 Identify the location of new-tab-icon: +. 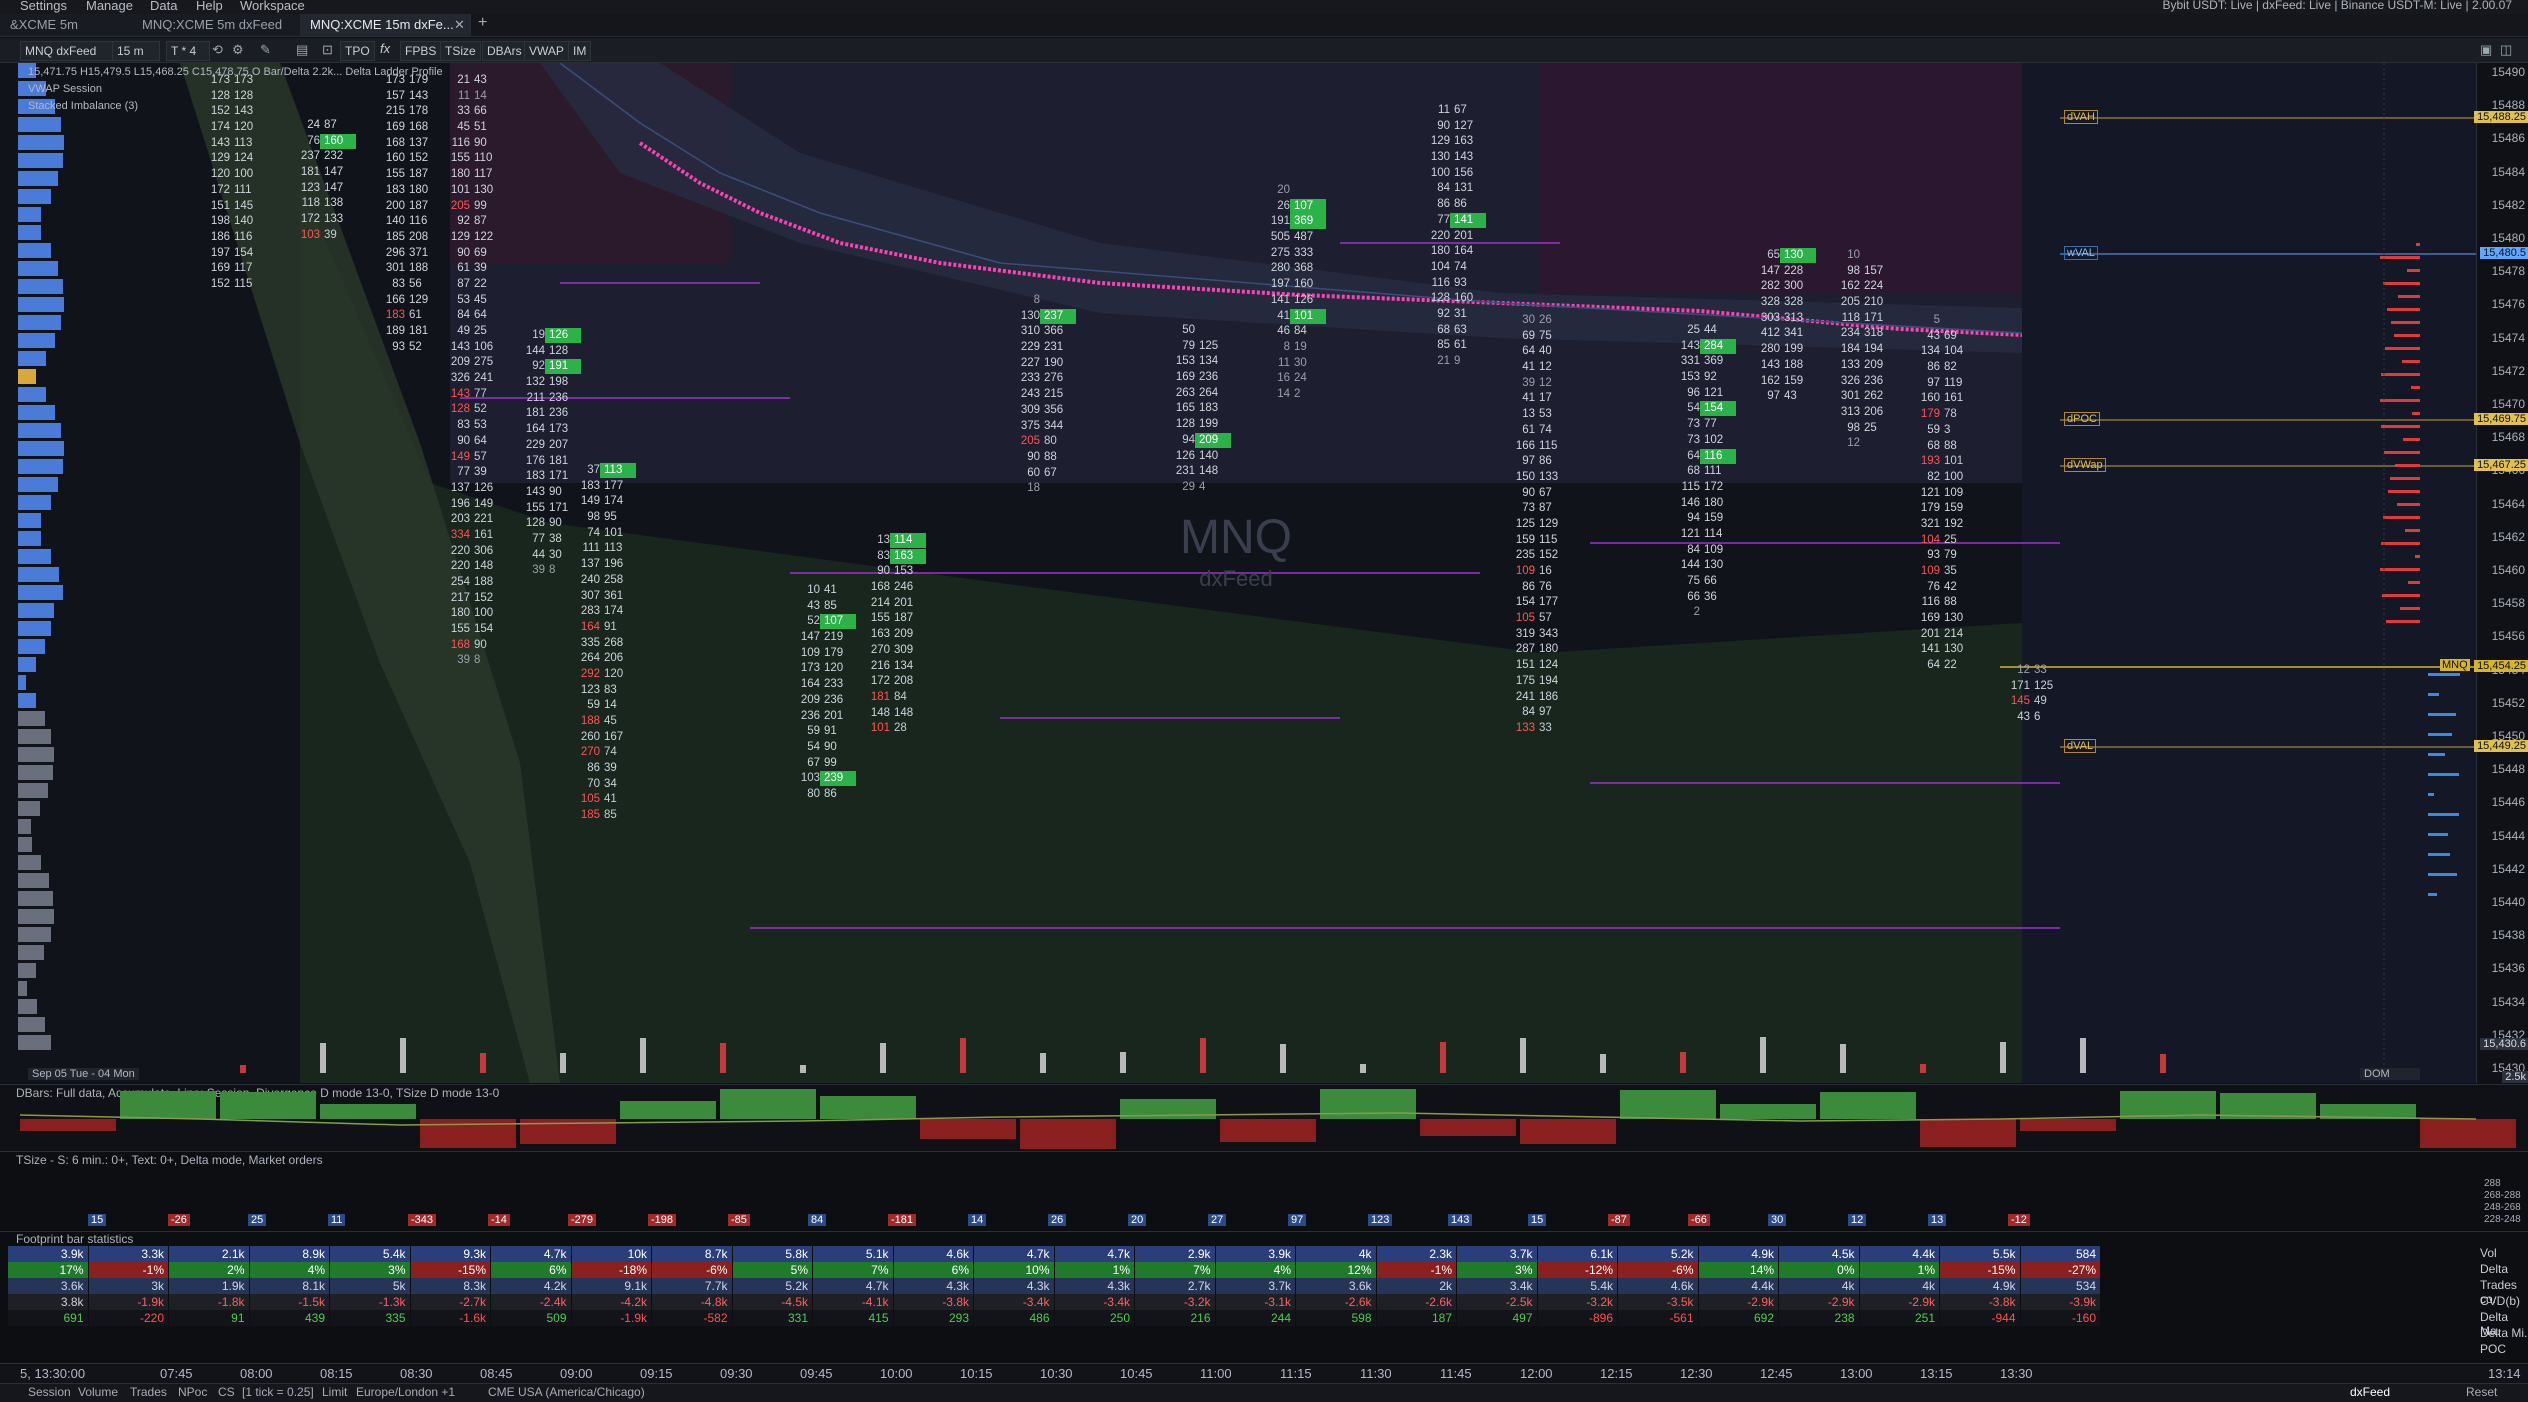
(482, 23).